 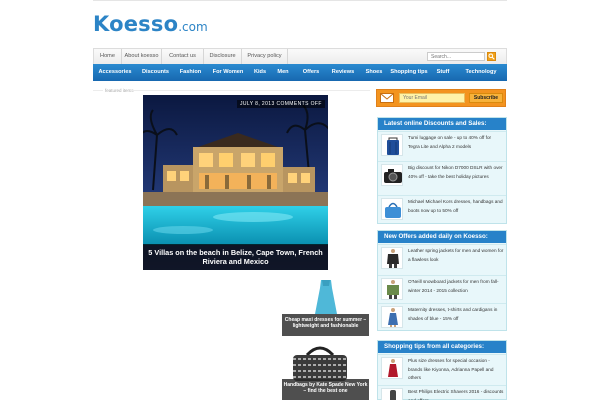 I want to click on maternity-dress-icon, so click(x=392, y=317).